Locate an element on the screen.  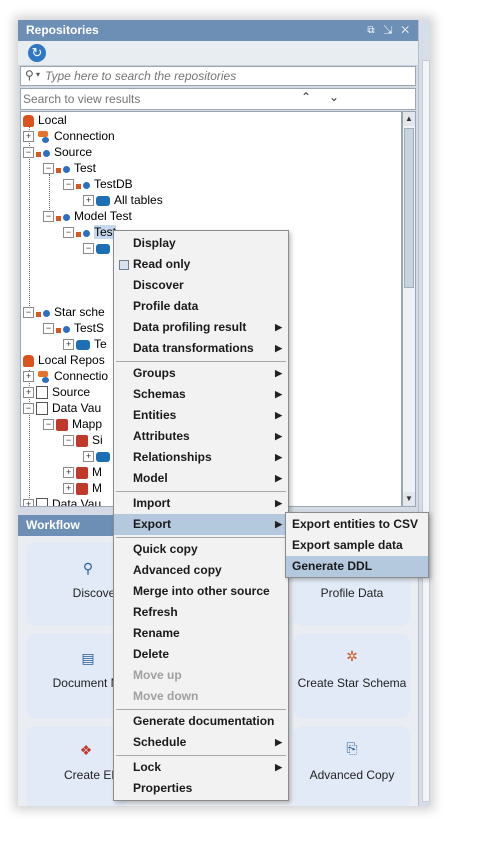
tree-node: + All tables is located at coordinates (123, 200).